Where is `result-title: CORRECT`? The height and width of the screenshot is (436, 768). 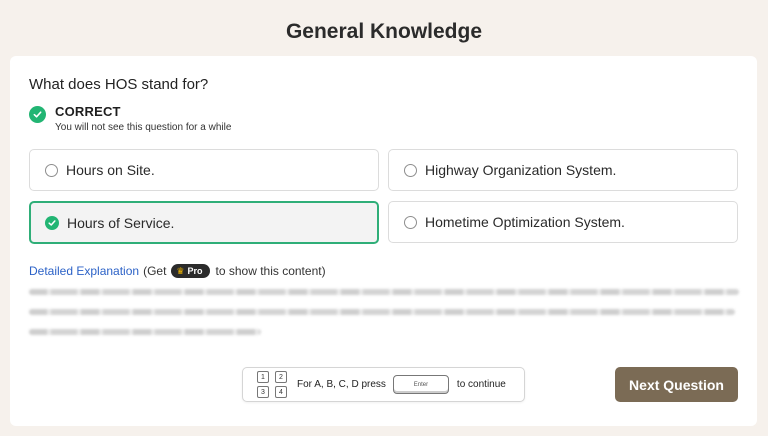
result-title: CORRECT is located at coordinates (88, 111).